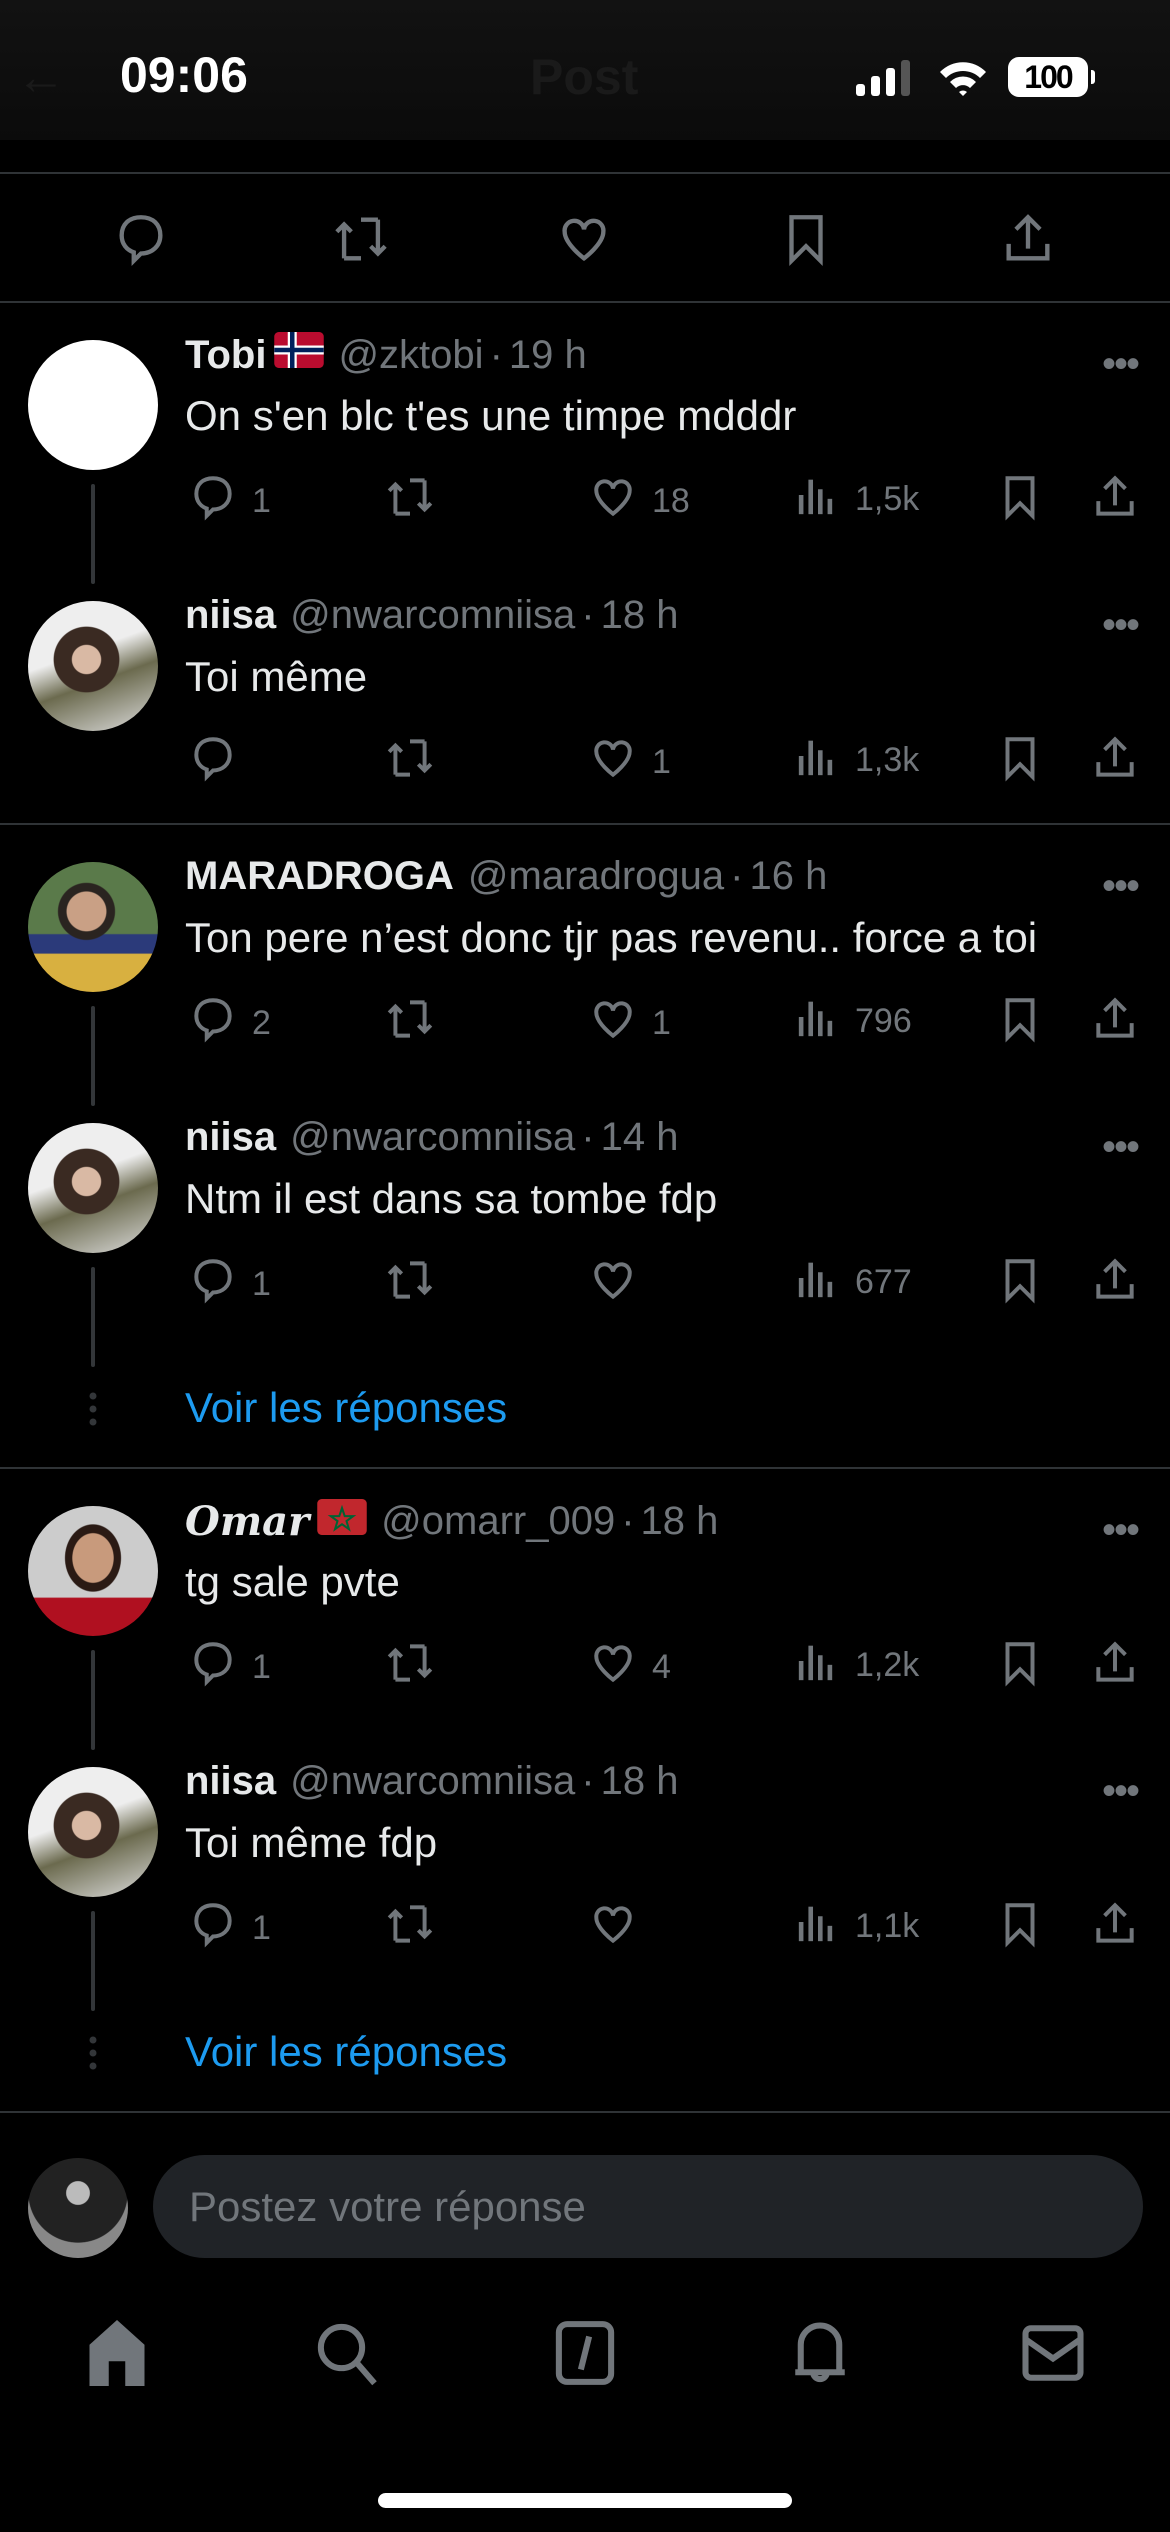  I want to click on reply-button: 2, so click(229, 1023).